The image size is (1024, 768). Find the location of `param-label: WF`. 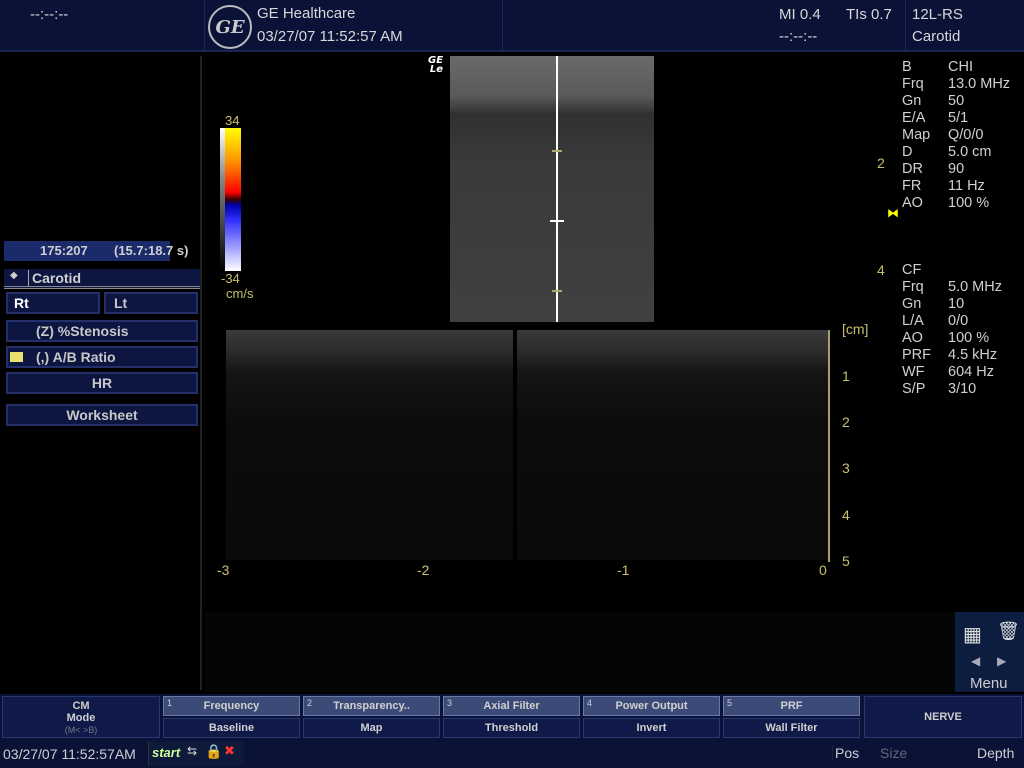

param-label: WF is located at coordinates (913, 372).